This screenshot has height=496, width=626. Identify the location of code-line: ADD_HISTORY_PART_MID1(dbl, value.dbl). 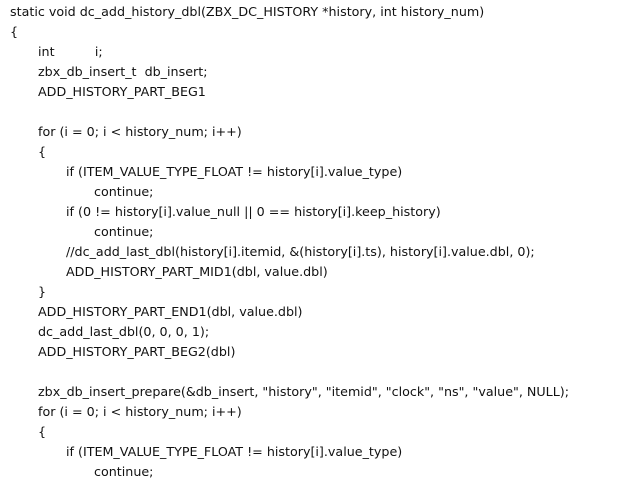
(197, 271).